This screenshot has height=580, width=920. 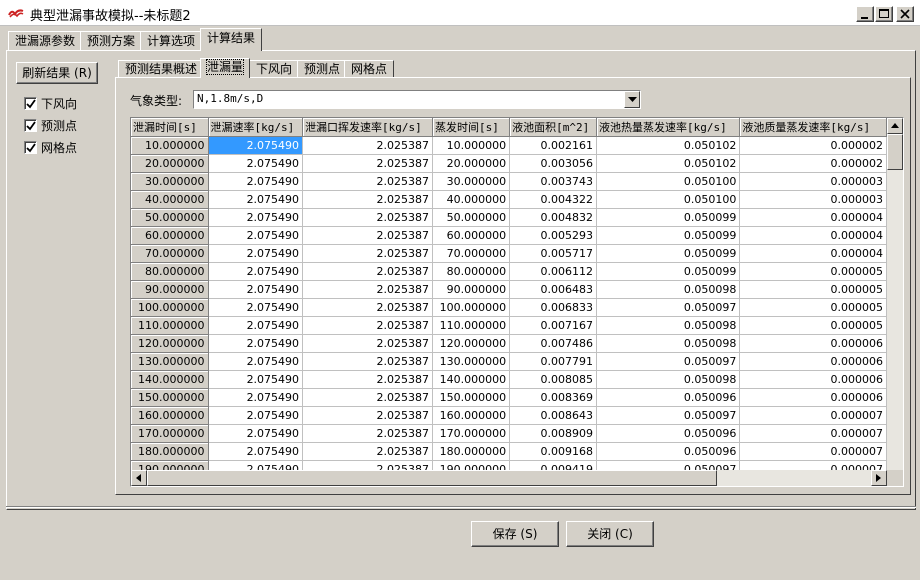 What do you see at coordinates (553, 289) in the screenshot?
I see `table-cell: 0.006483` at bounding box center [553, 289].